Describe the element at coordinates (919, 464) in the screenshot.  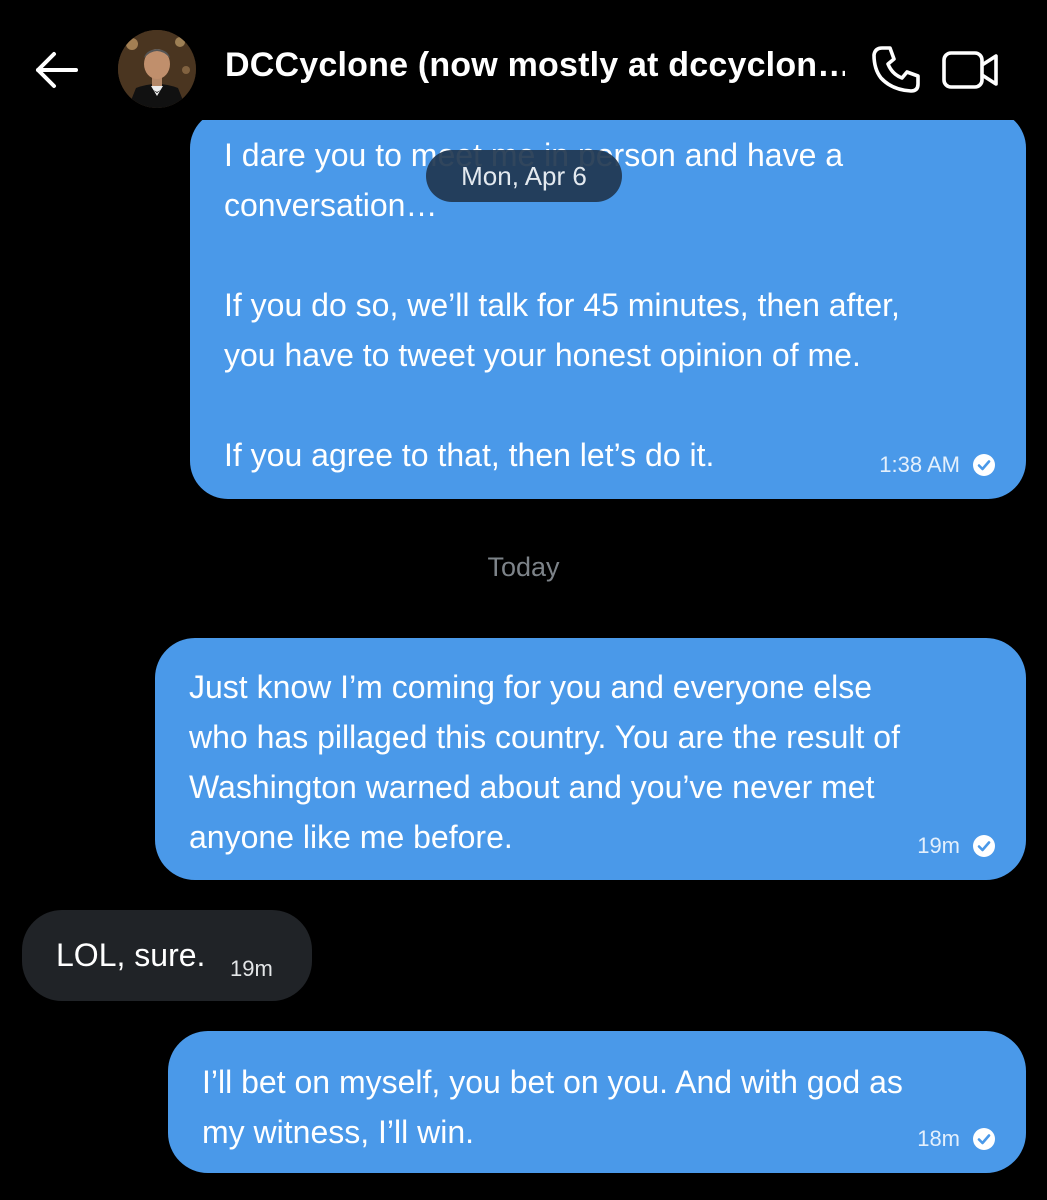
I see `message-time: 1:38 AM` at that location.